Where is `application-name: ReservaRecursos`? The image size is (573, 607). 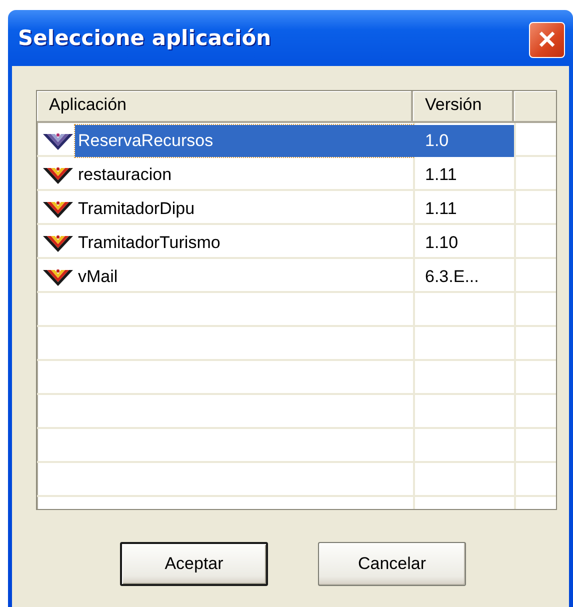
application-name: ReservaRecursos is located at coordinates (244, 141).